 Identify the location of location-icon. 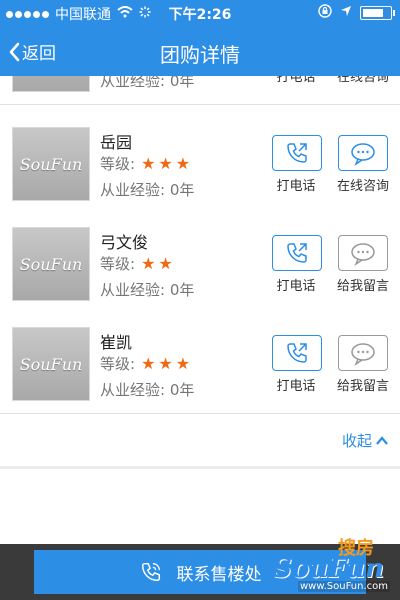
(346, 13).